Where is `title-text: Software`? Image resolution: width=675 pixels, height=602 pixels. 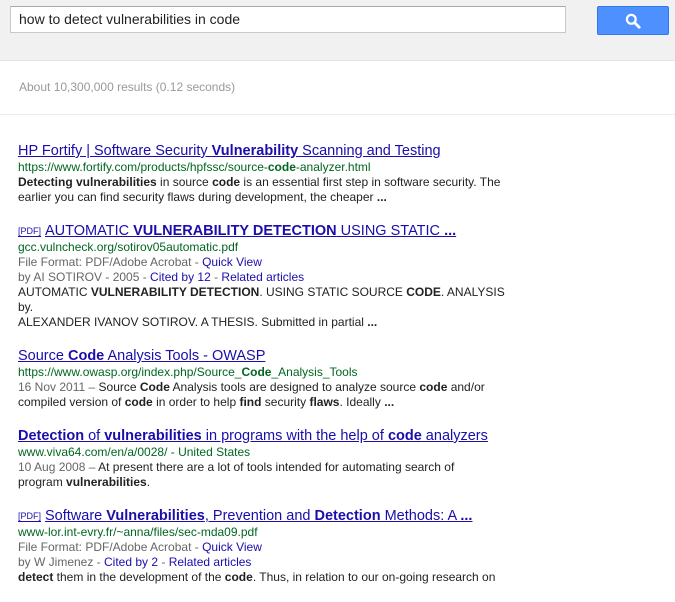 title-text: Software is located at coordinates (76, 516).